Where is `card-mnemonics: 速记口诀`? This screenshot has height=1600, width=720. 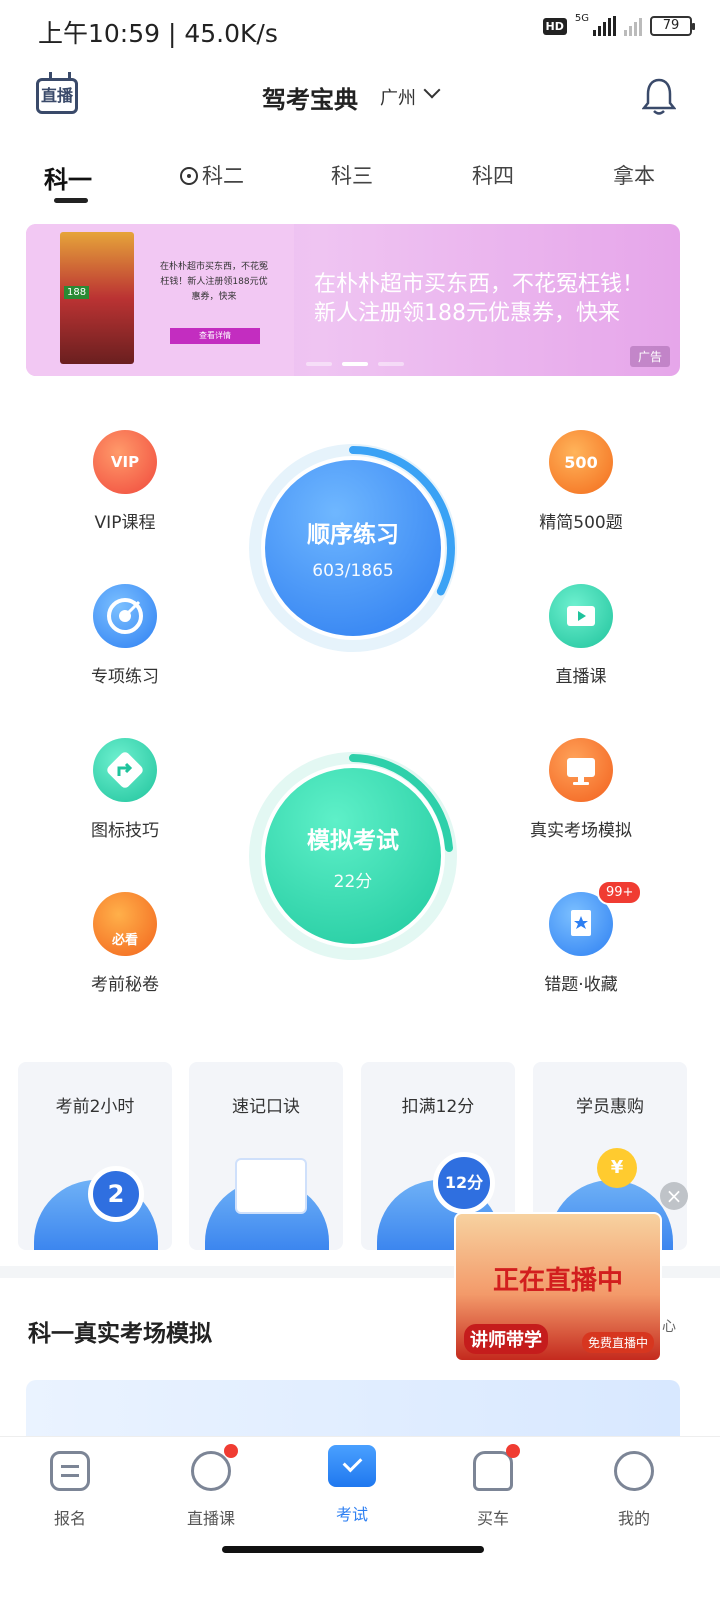
card-mnemonics: 速记口诀 is located at coordinates (266, 1156).